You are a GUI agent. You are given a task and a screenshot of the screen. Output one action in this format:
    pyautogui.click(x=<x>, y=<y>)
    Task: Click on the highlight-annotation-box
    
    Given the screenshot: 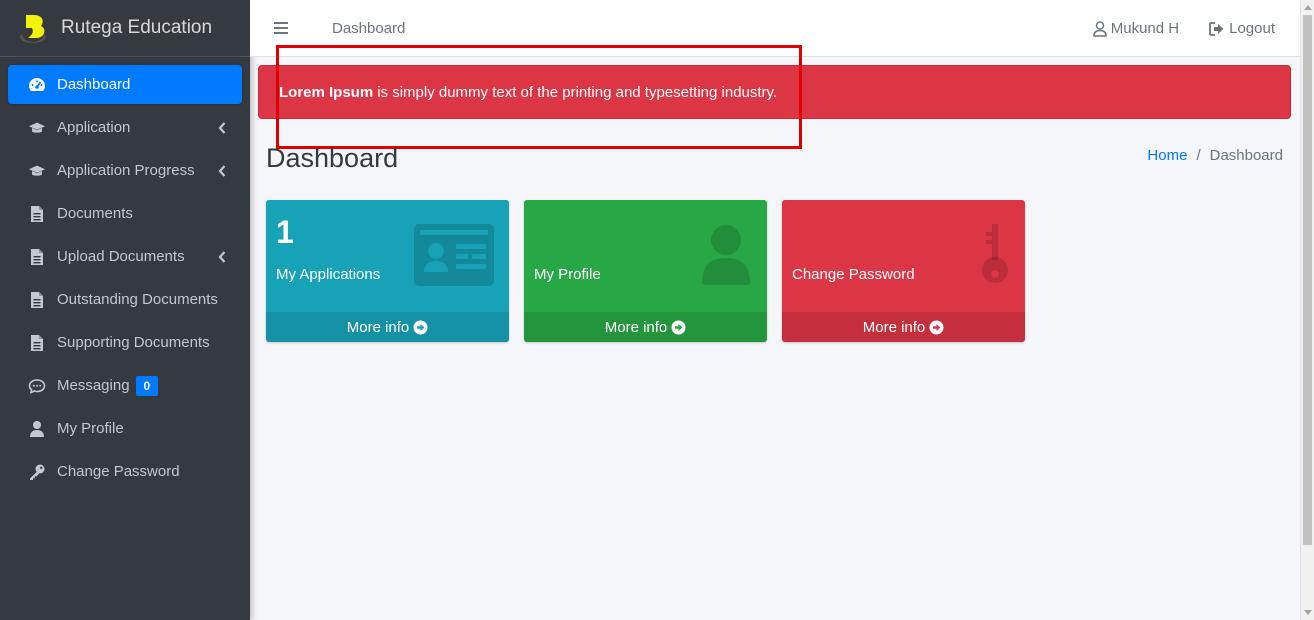 What is the action you would take?
    pyautogui.click(x=539, y=97)
    